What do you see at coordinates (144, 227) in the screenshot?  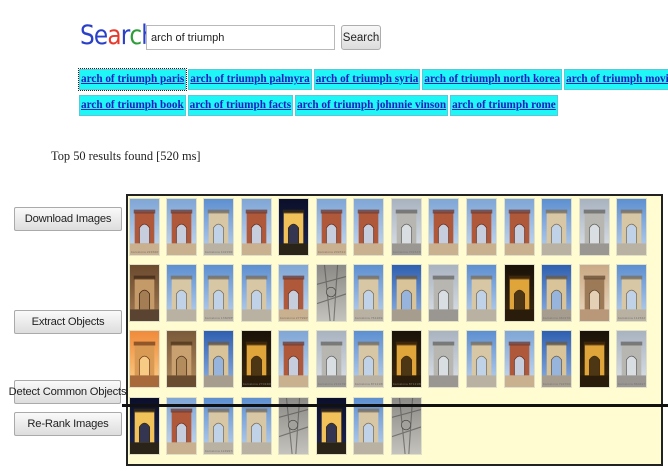 I see `image-thumbnail: barcelona 2245667` at bounding box center [144, 227].